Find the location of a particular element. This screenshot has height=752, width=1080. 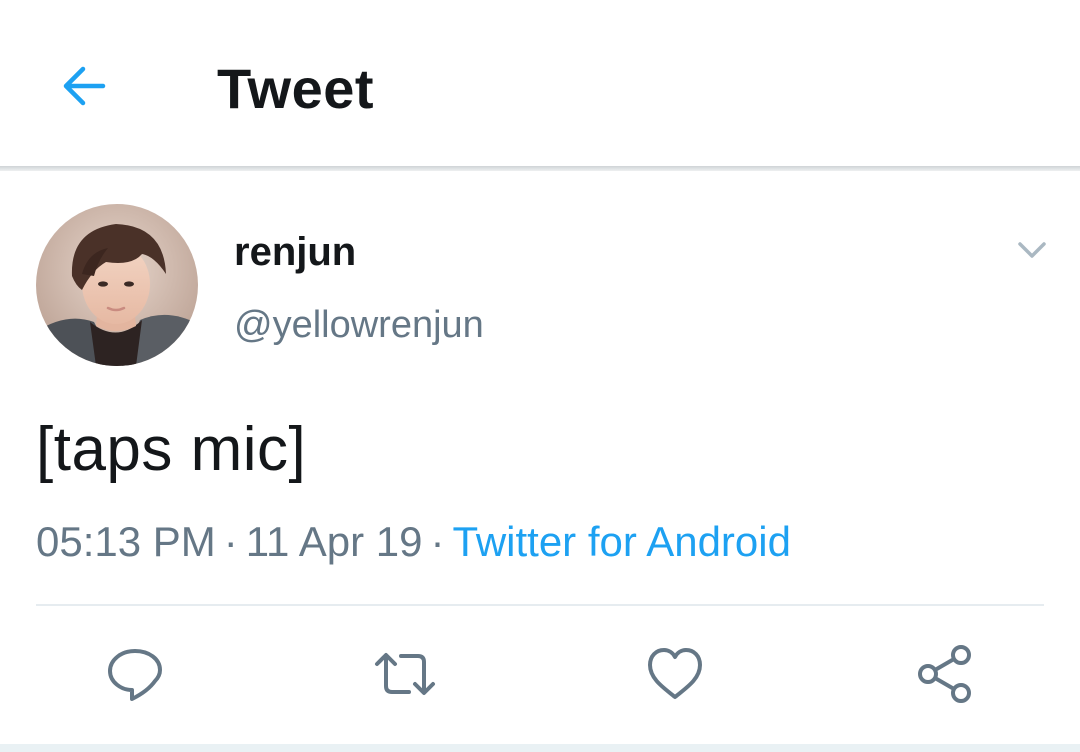

profile-photo is located at coordinates (117, 285).